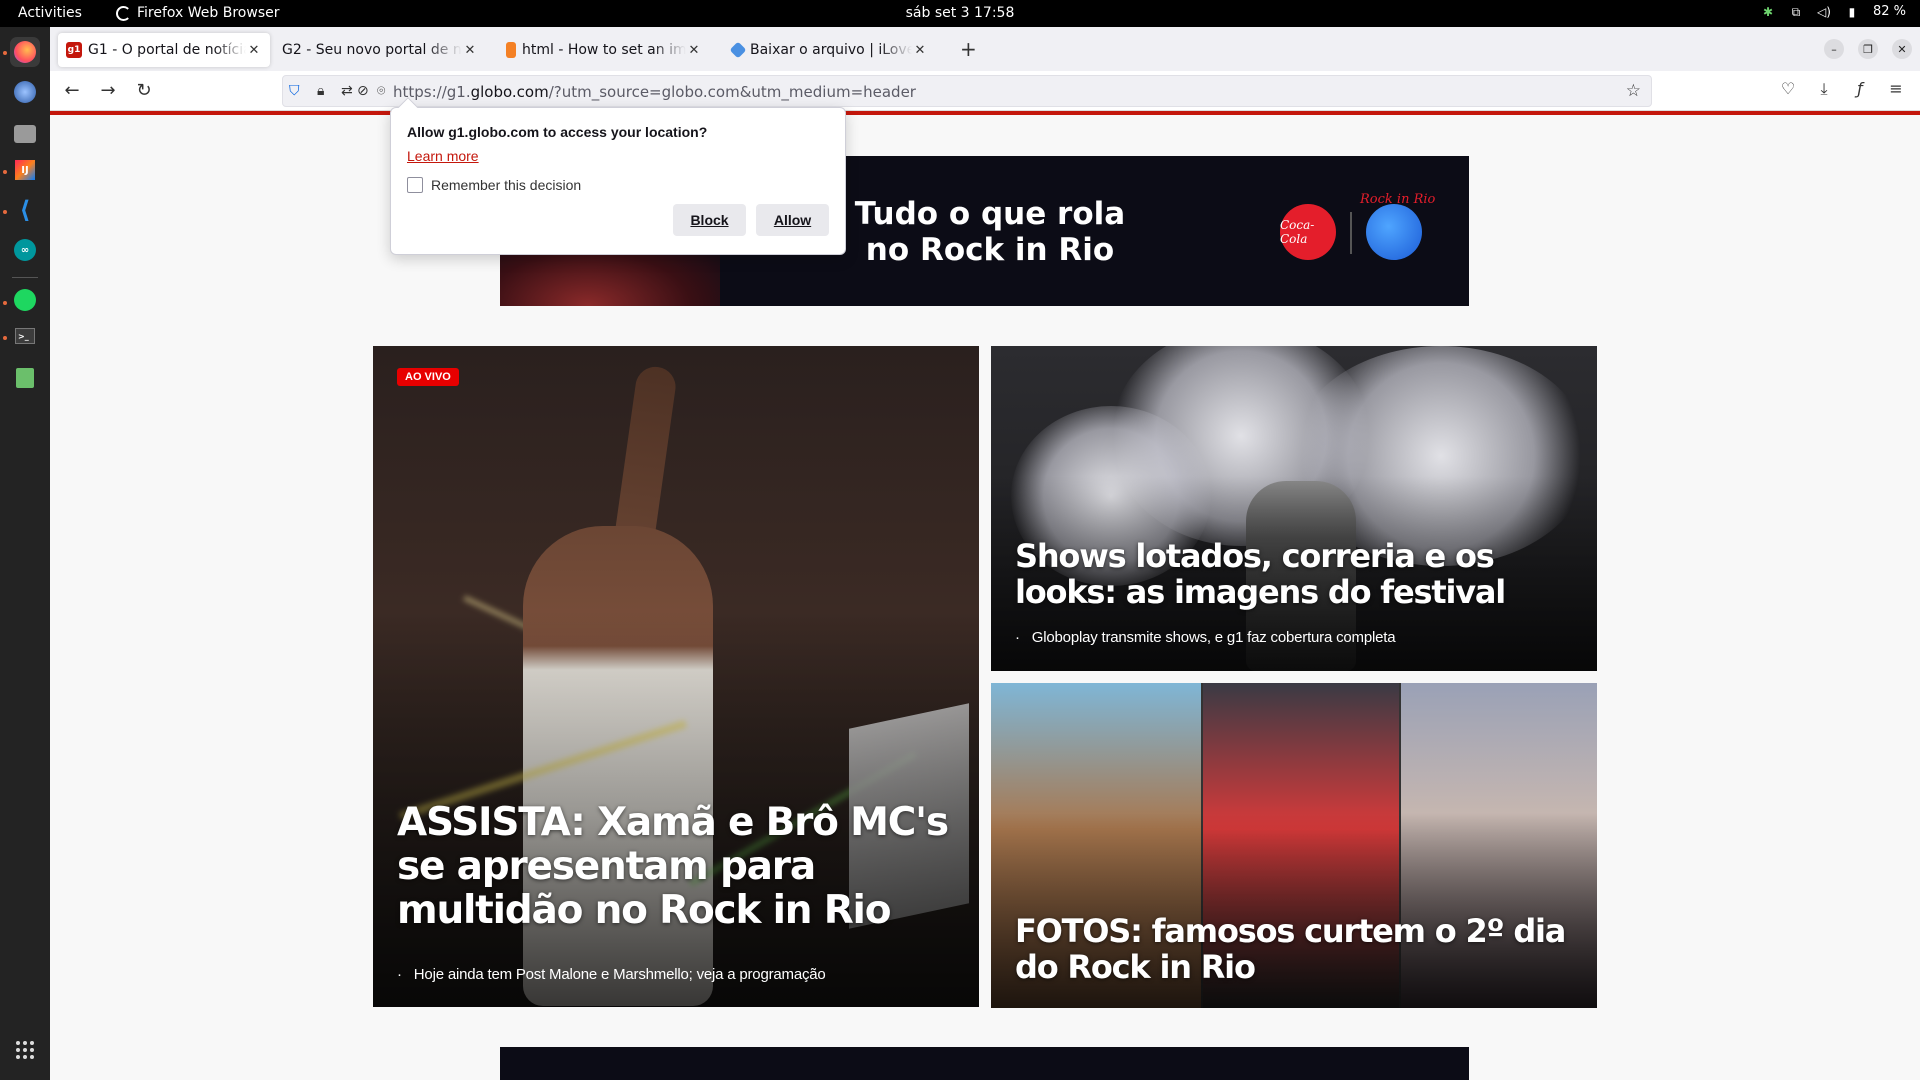  I want to click on app-menu: Firefox Web Browser, so click(198, 13).